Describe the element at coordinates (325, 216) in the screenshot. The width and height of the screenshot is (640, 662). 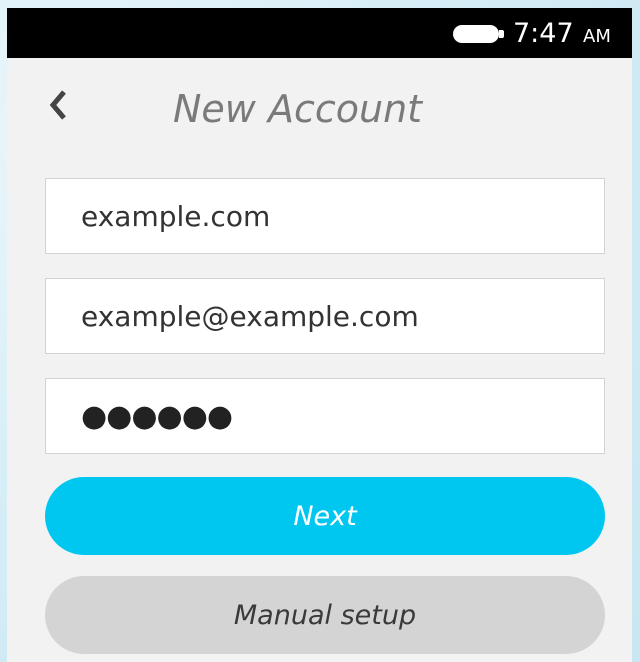
I see `domain-field: example.com` at that location.